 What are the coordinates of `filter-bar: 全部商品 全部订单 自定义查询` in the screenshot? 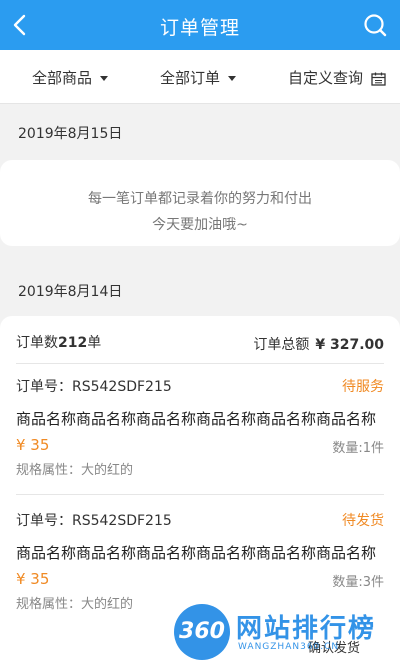 It's located at (200, 77).